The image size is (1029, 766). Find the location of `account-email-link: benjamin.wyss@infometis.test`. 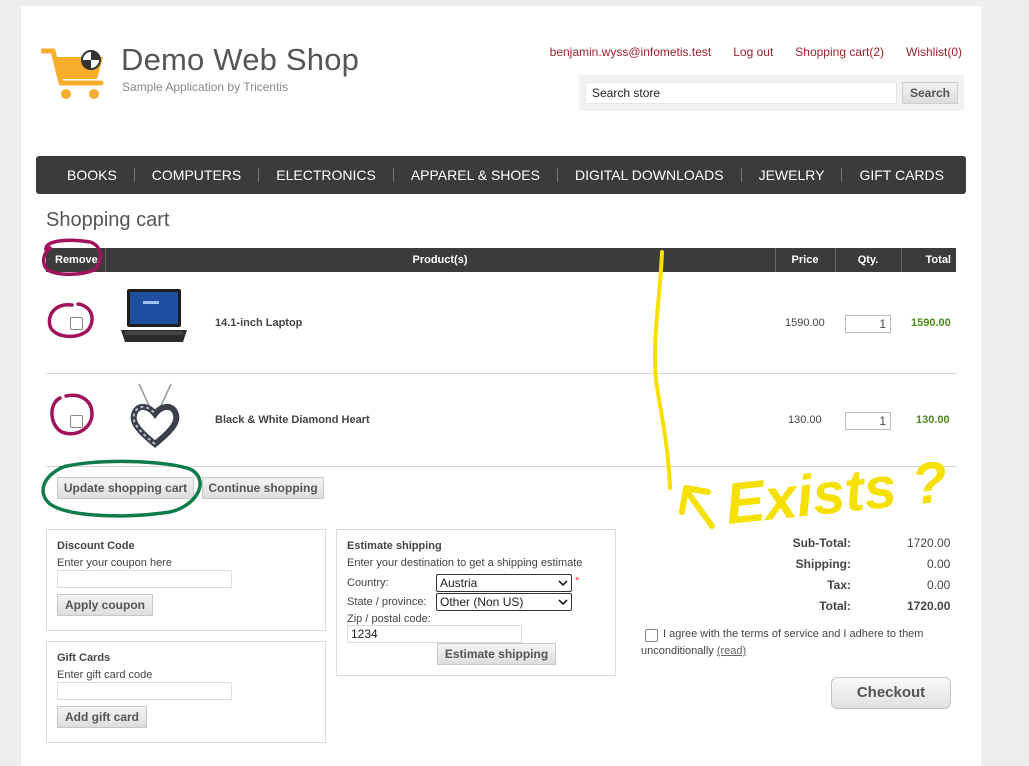

account-email-link: benjamin.wyss@infometis.test is located at coordinates (631, 52).